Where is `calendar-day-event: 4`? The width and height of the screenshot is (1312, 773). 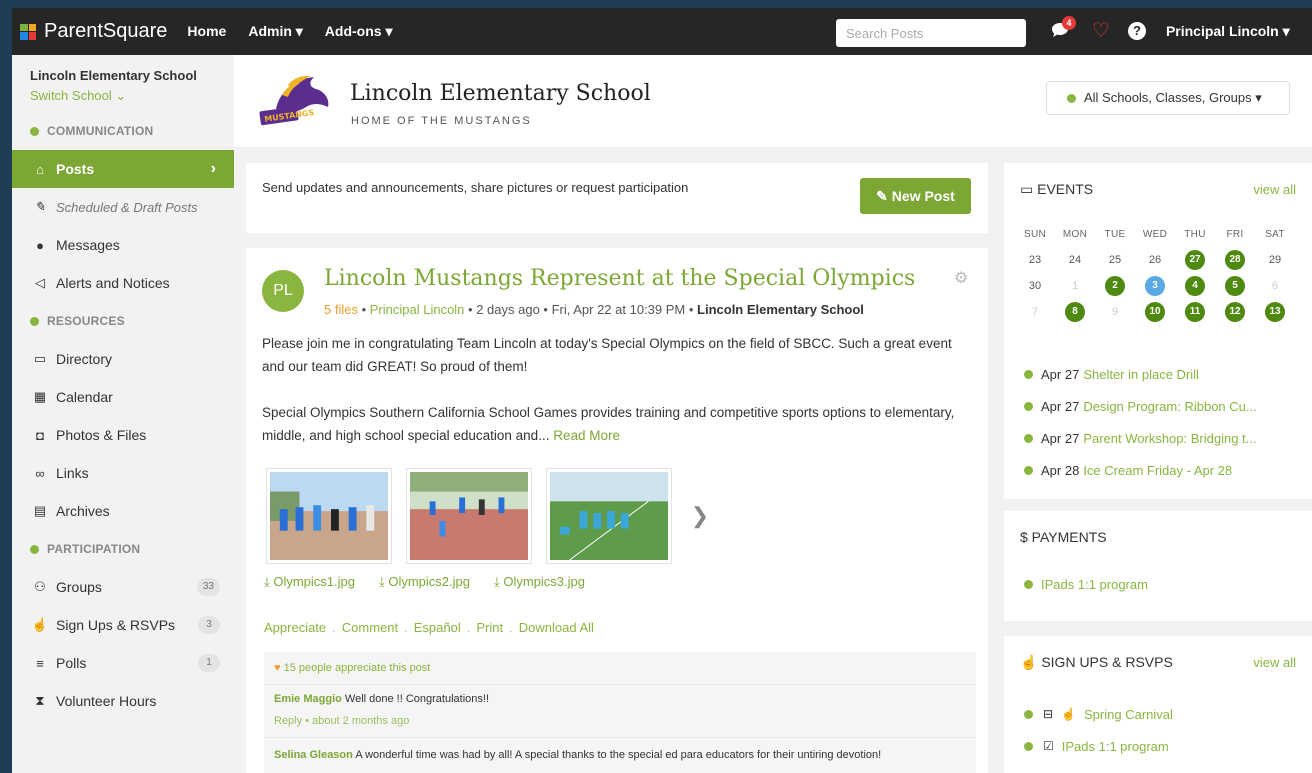 calendar-day-event: 4 is located at coordinates (1195, 286).